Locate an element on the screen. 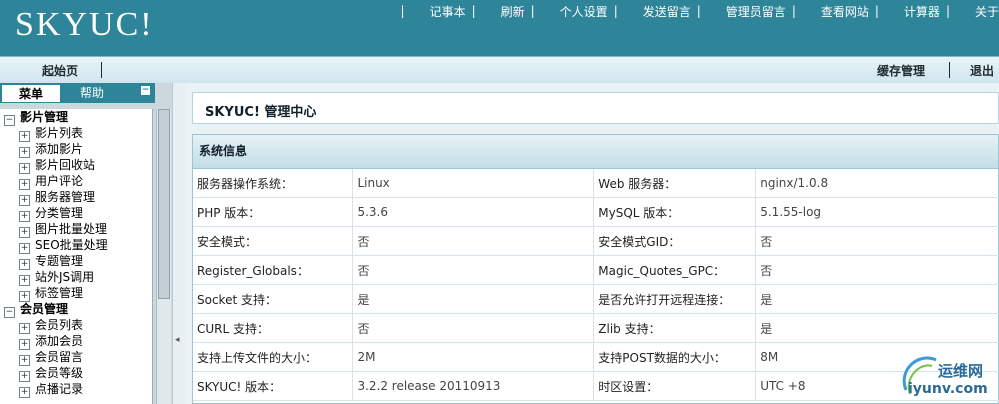 Image resolution: width=999 pixels, height=404 pixels. menu-item: + 点播记录 is located at coordinates (76, 389).